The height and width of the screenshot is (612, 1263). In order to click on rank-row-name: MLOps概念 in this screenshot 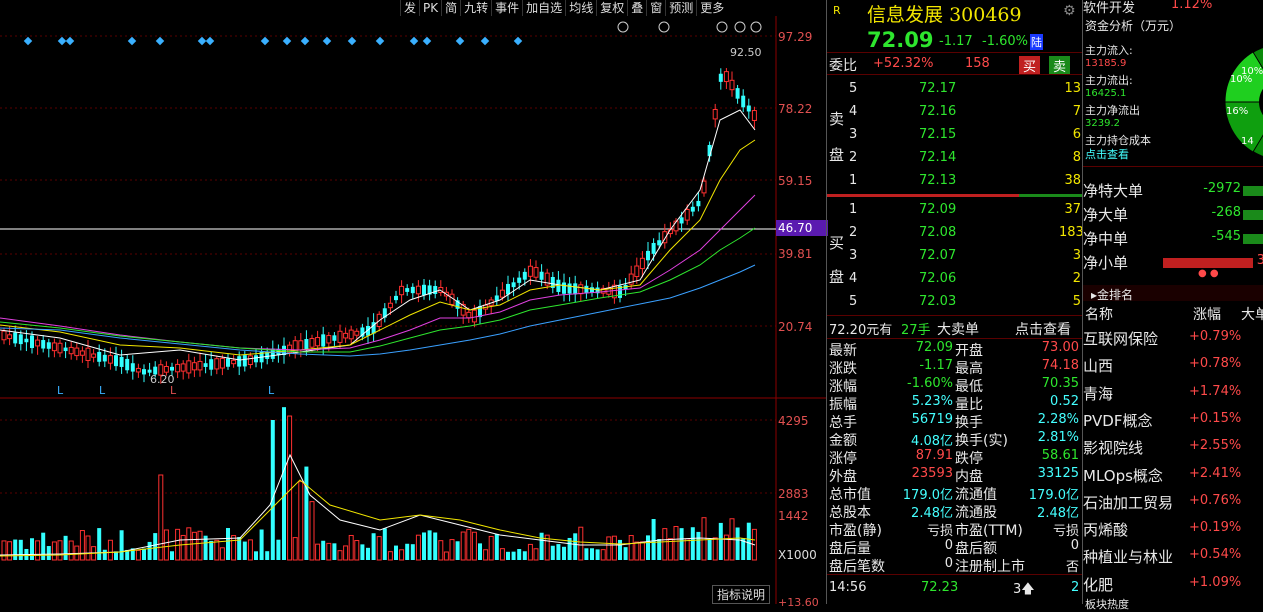, I will do `click(1123, 475)`.